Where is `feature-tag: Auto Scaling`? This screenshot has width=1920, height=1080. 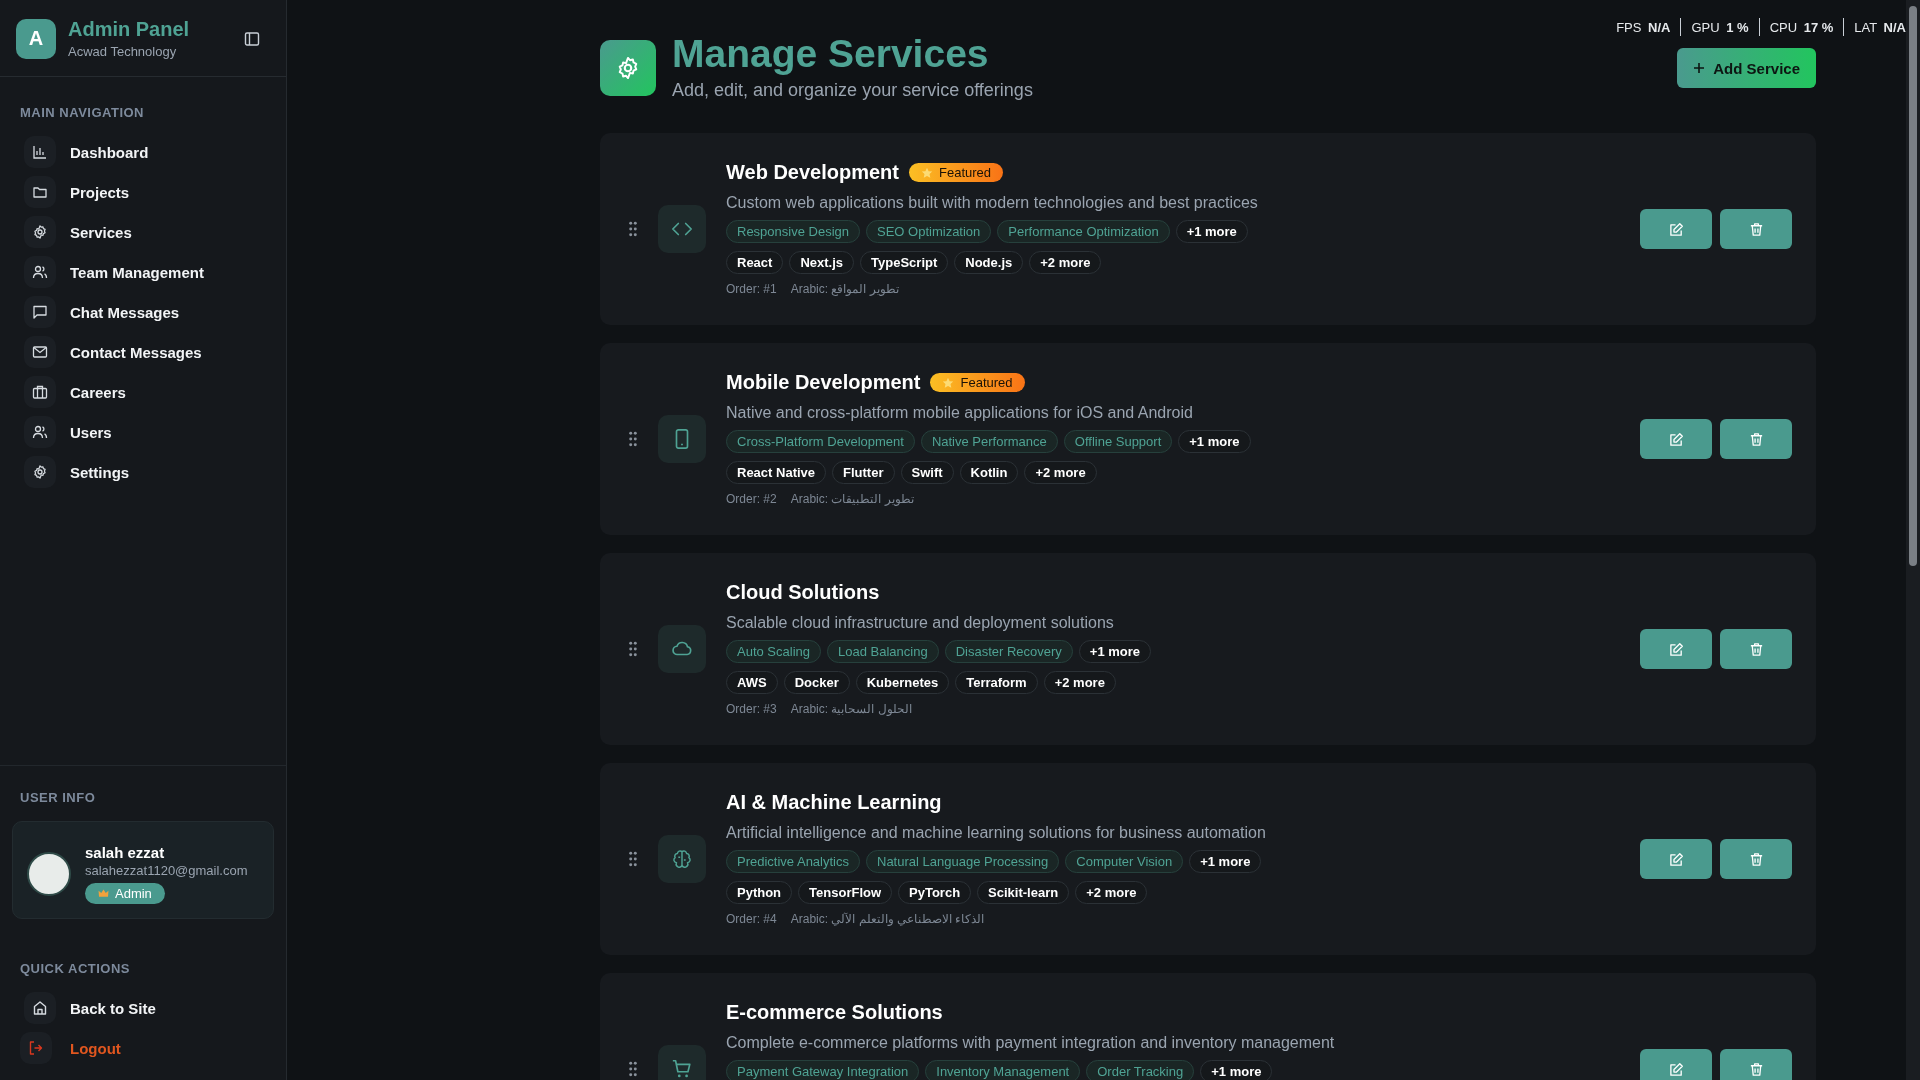
feature-tag: Auto Scaling is located at coordinates (773, 651).